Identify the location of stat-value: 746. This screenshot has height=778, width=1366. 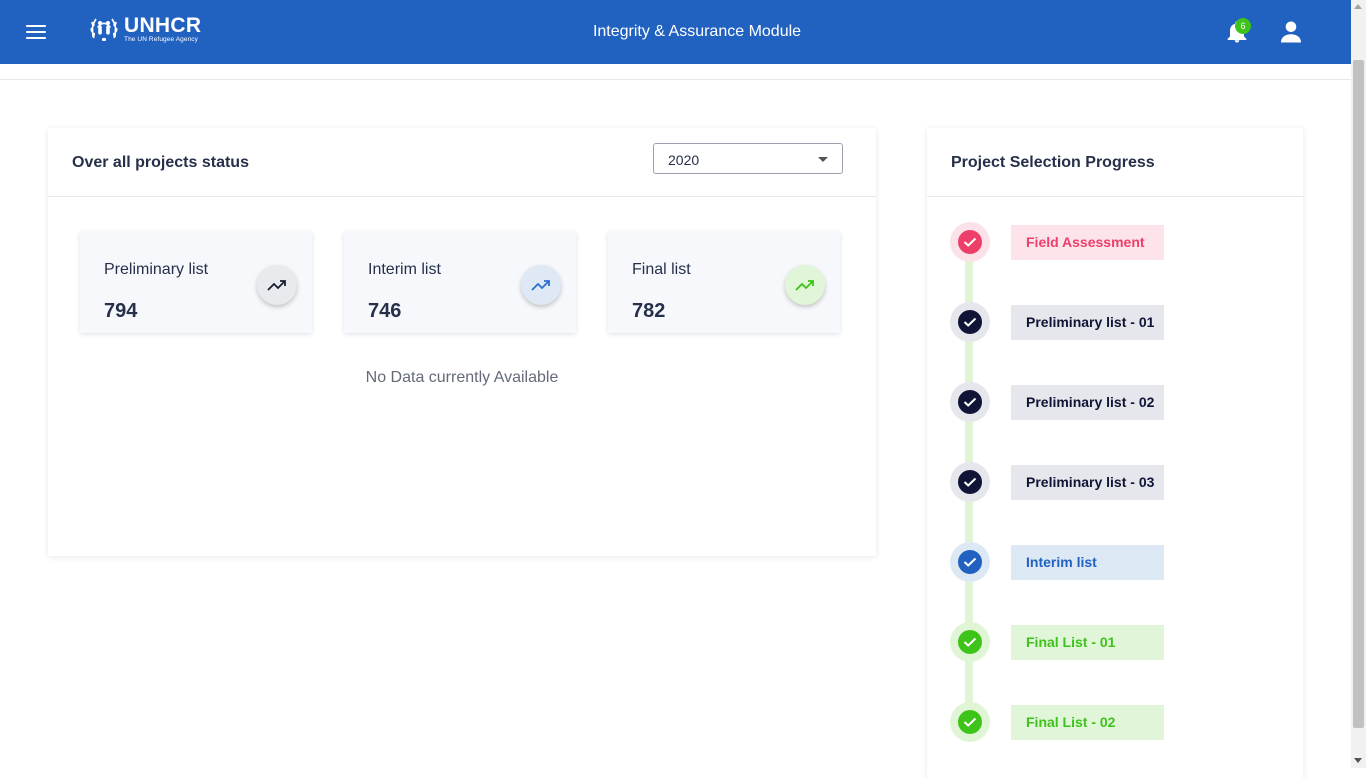
(385, 311).